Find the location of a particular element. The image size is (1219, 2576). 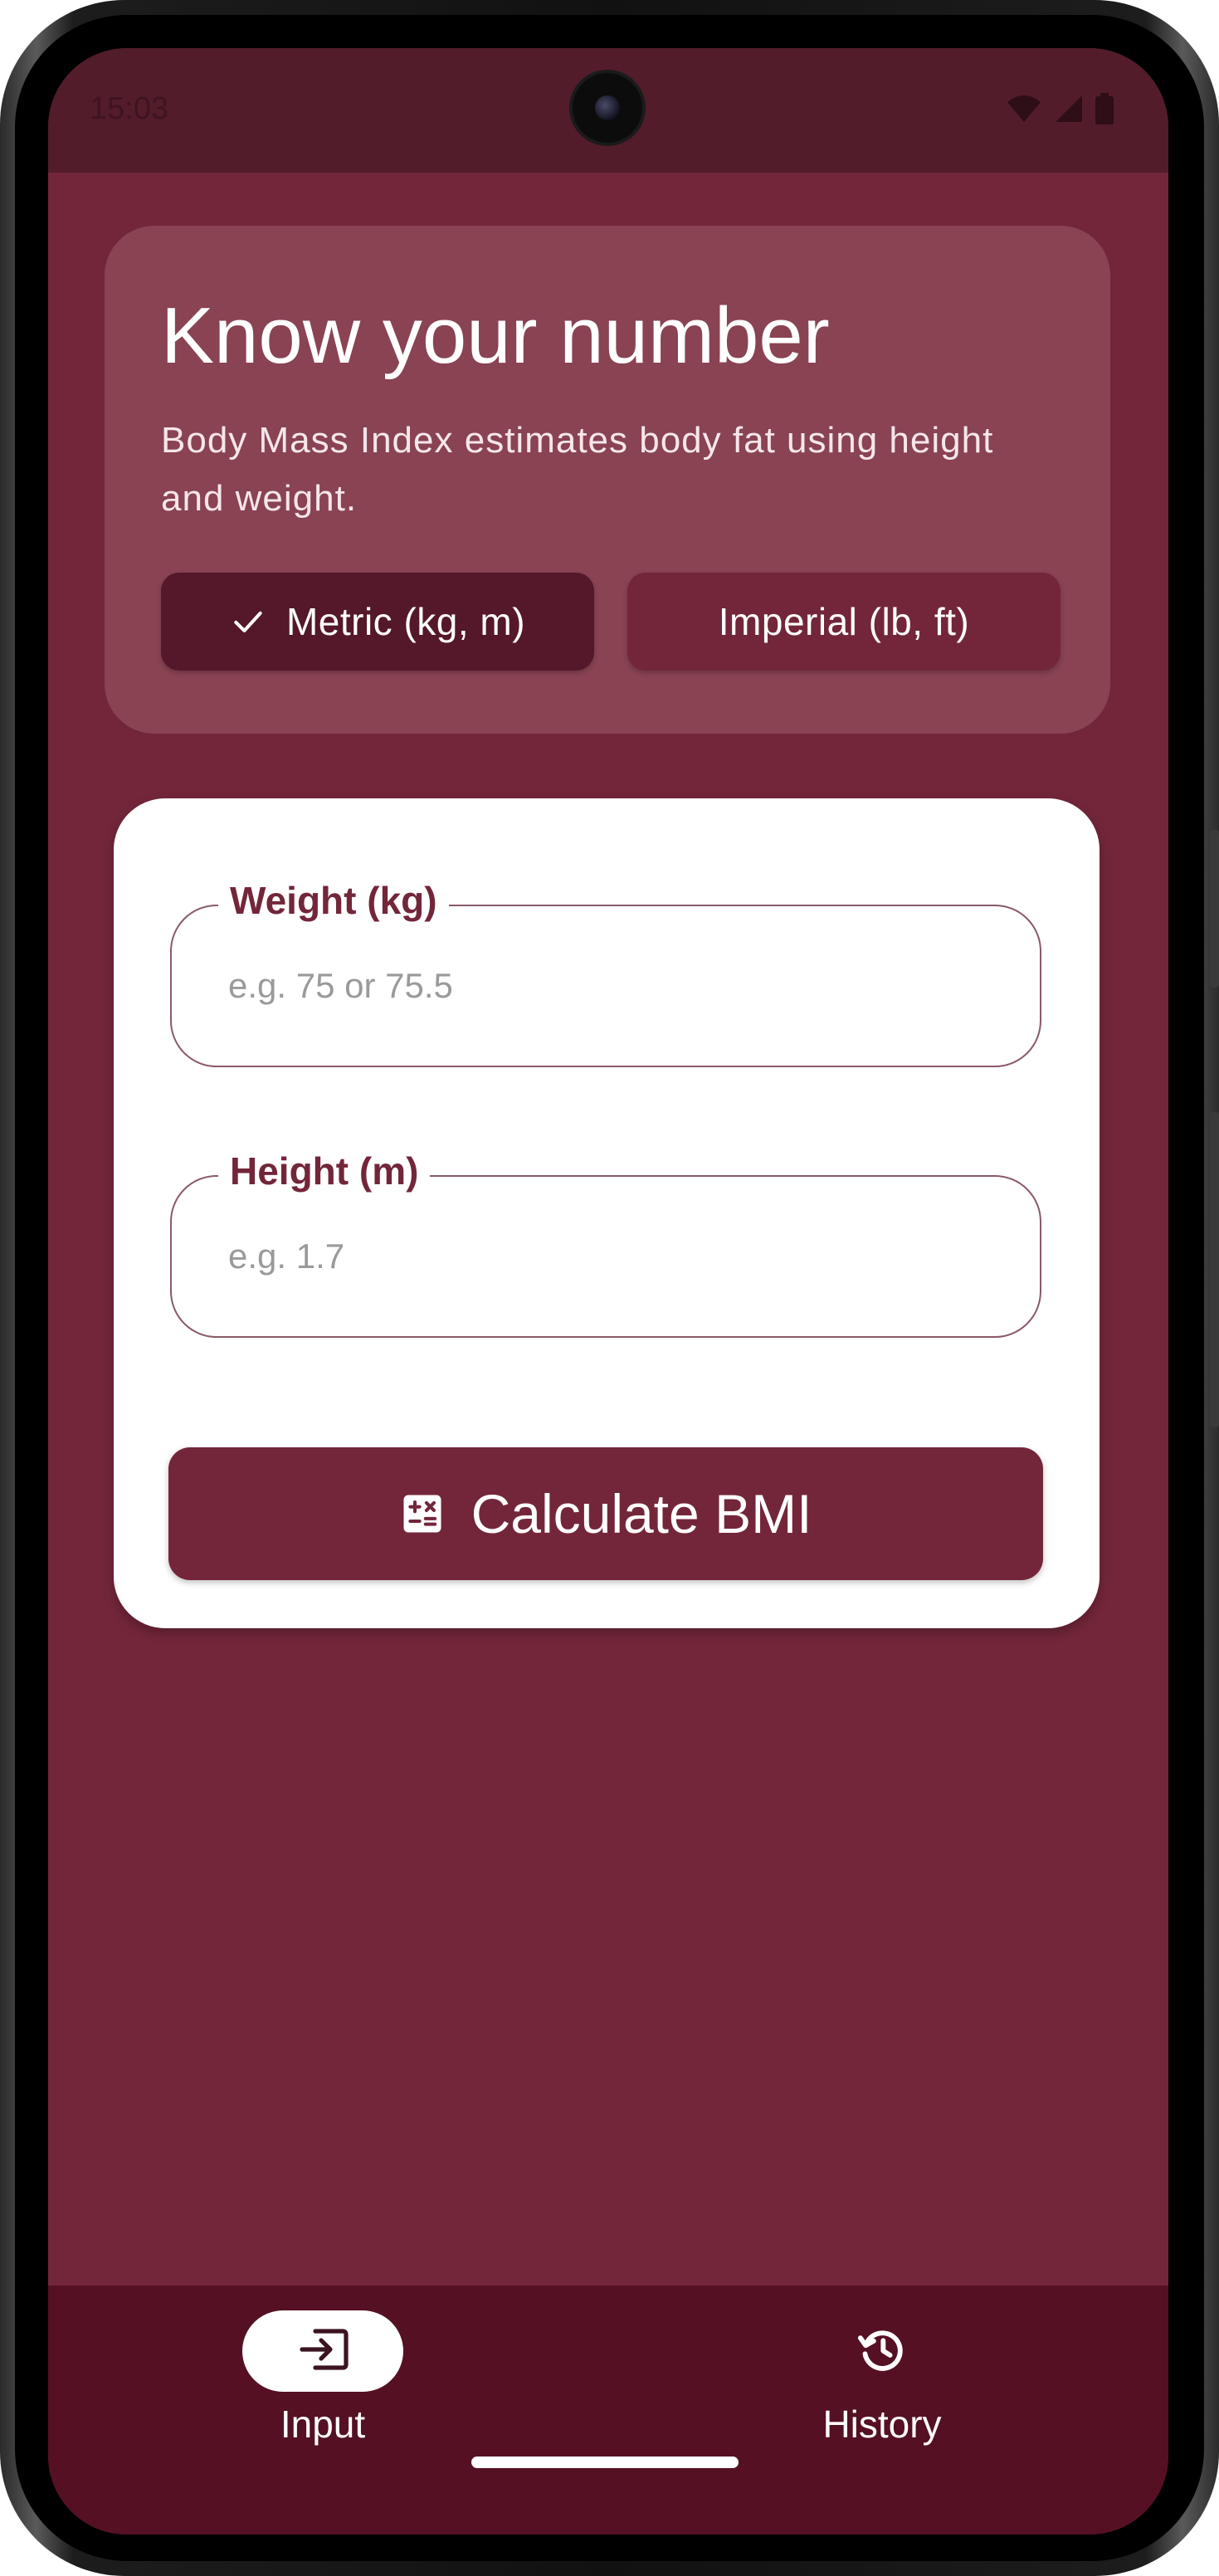

battery-icon is located at coordinates (1105, 111).